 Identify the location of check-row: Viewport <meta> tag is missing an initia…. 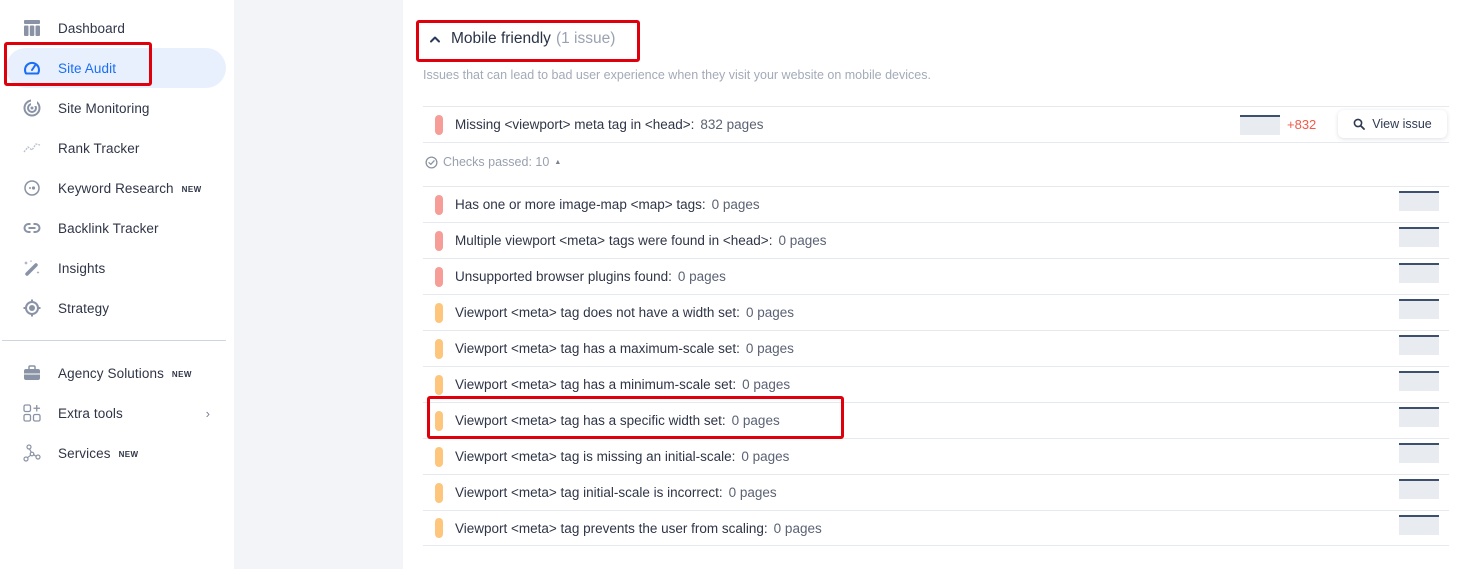
(936, 456).